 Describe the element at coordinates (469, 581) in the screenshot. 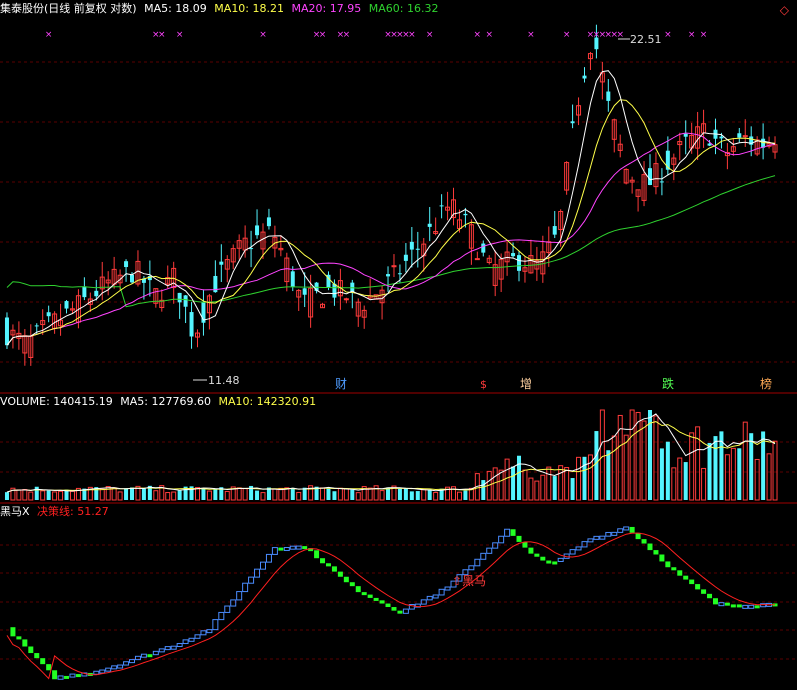

I see `heima-signal: ⇧黑马` at that location.